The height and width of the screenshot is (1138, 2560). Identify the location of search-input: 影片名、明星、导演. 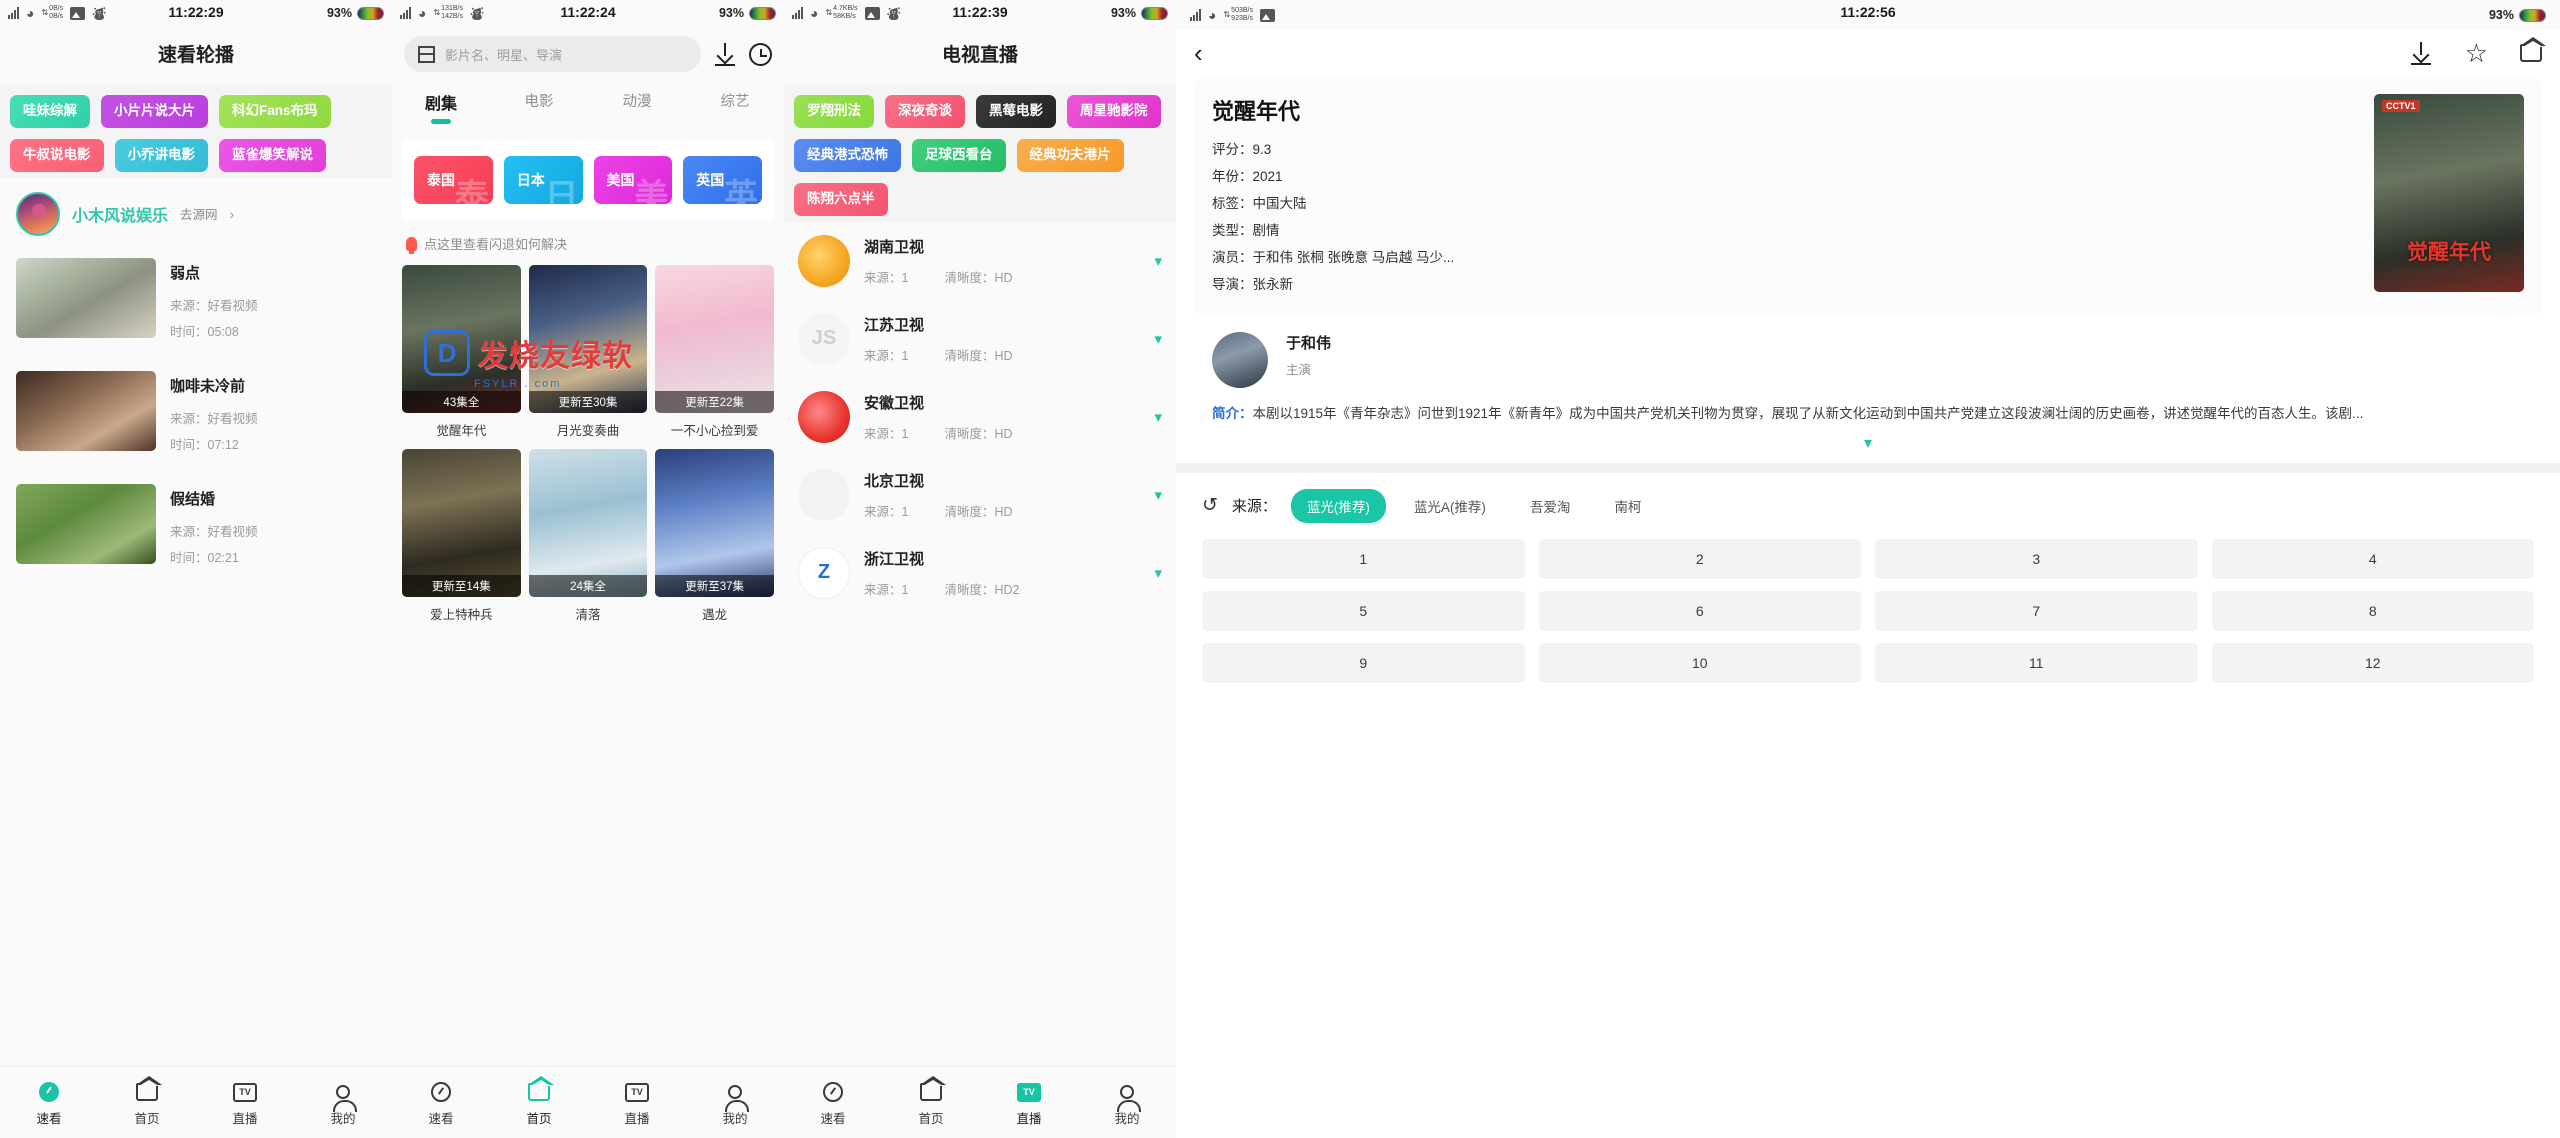
(552, 54).